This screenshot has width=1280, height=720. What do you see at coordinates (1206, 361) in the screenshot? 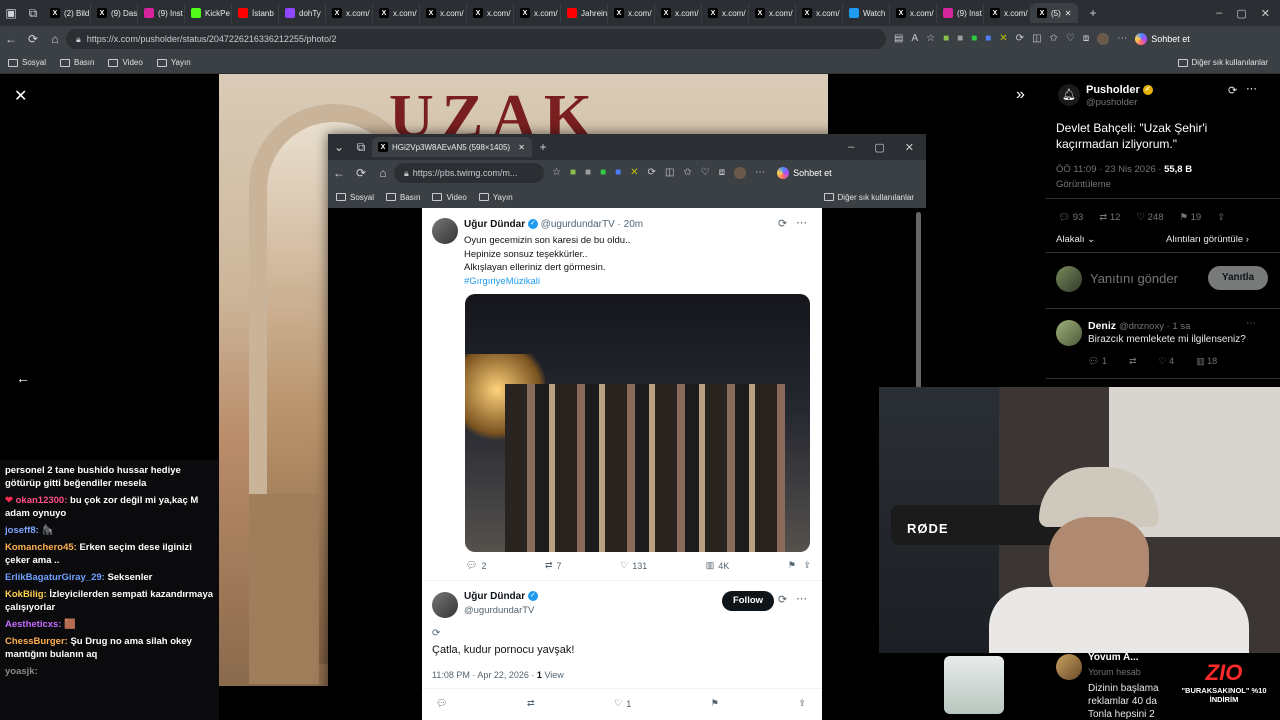
I see `reply-views-button: ▥ 18` at bounding box center [1206, 361].